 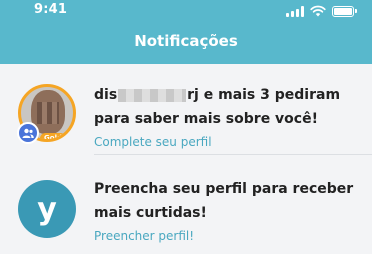 I want to click on wifi-icon, so click(x=318, y=11).